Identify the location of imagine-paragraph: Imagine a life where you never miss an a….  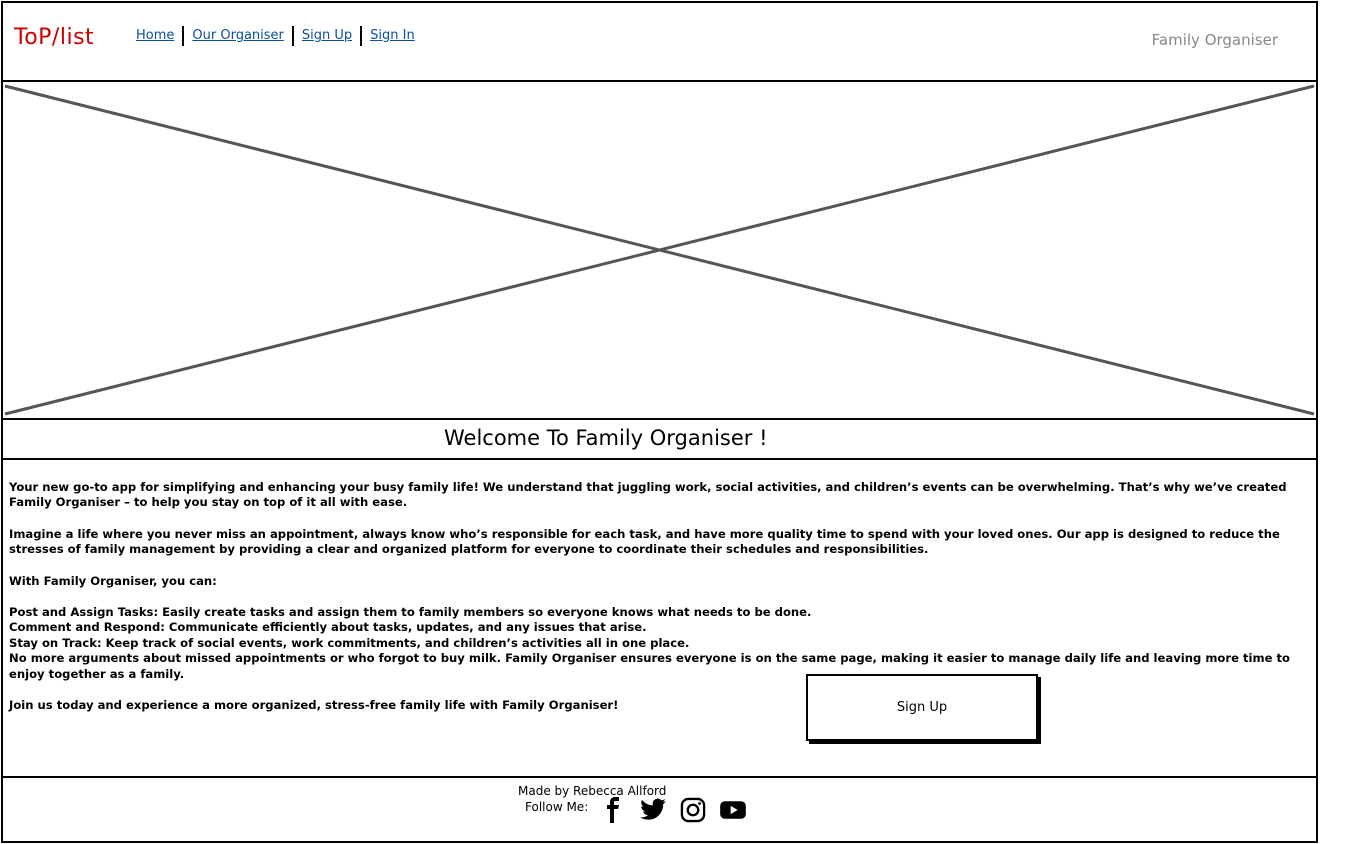
(644, 541).